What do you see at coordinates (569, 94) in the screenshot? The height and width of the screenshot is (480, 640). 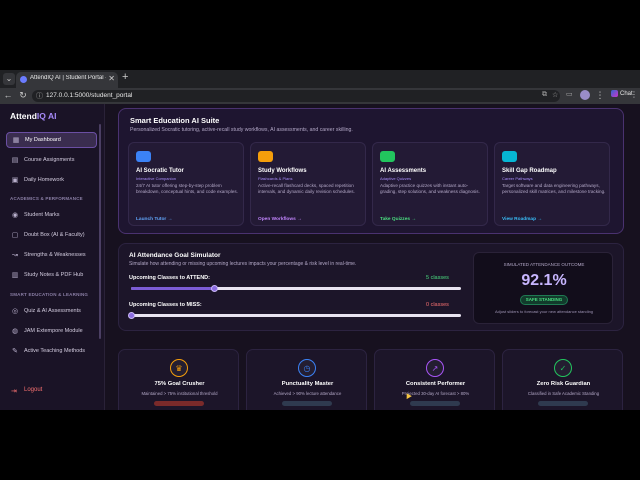 I see `extensions-icon: ▭` at bounding box center [569, 94].